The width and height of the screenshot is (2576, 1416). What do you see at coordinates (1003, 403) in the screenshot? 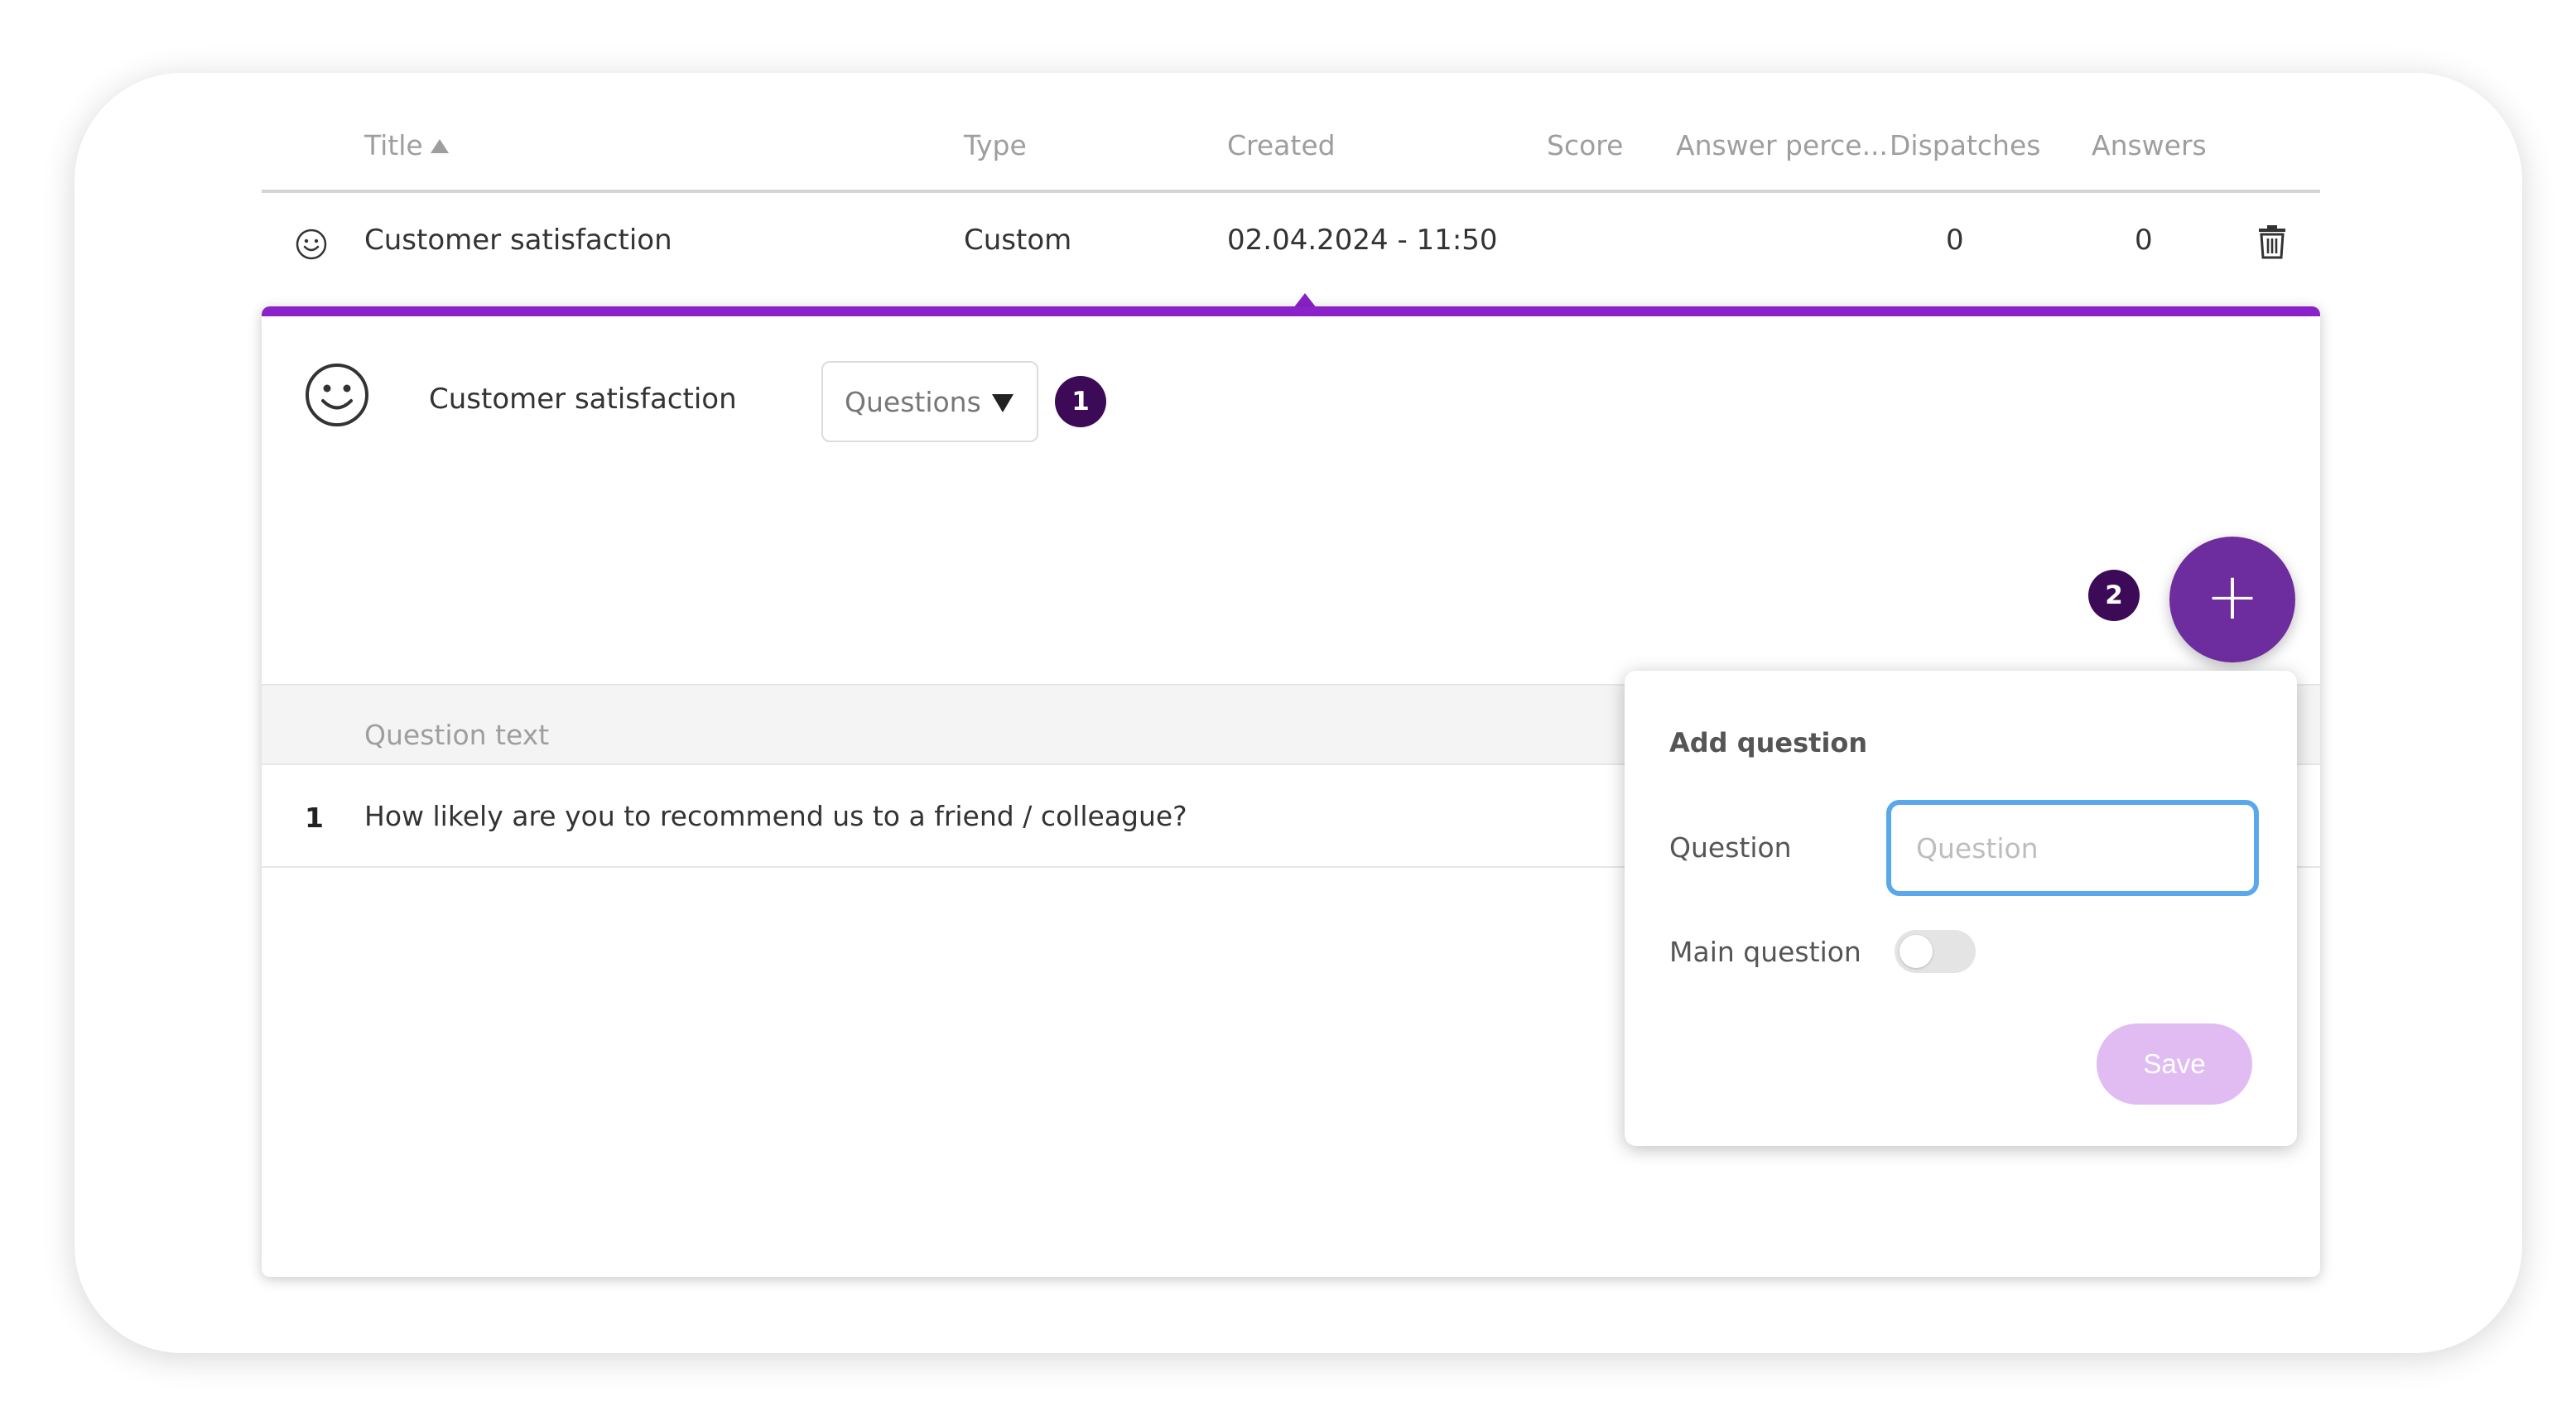
I see `caret-down-icon` at bounding box center [1003, 403].